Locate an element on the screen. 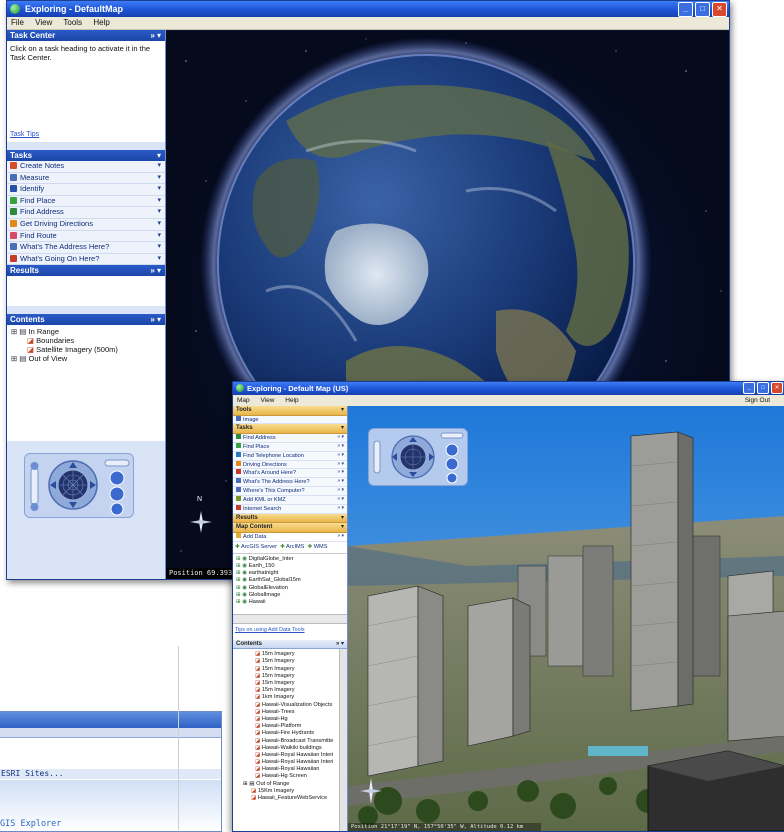  out-of-range-folder: ⊞ ▤ Out of Range is located at coordinates (290, 784).